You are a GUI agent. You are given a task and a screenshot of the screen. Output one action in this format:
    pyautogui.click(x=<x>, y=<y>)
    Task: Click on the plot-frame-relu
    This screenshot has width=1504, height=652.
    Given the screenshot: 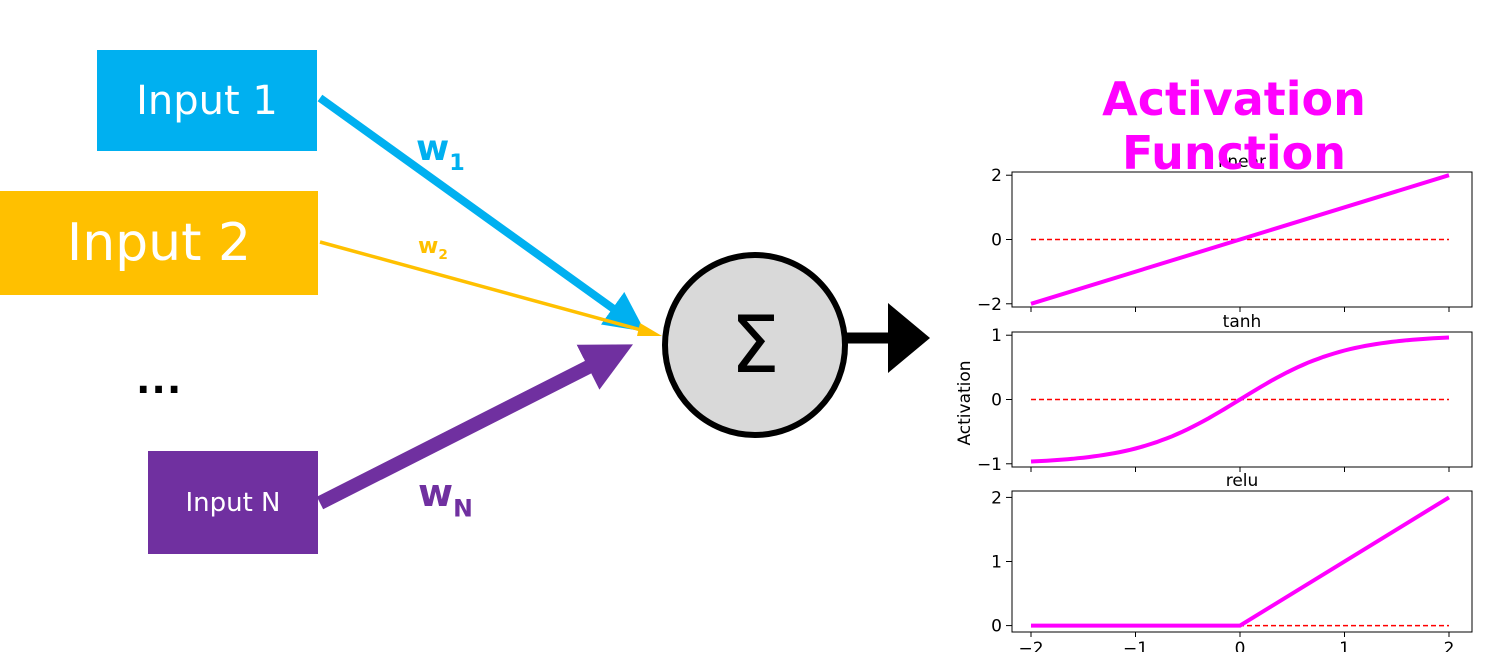 What is the action you would take?
    pyautogui.click(x=1242, y=561)
    